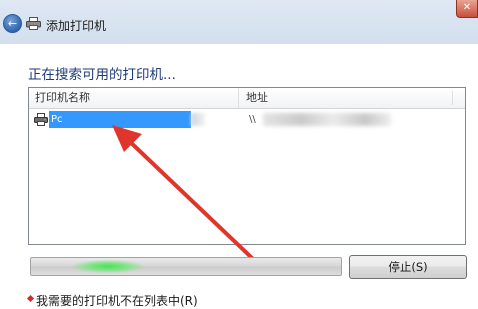 This screenshot has width=478, height=309. Describe the element at coordinates (239, 22) in the screenshot. I see `title-bar: ← 添加打印机` at that location.